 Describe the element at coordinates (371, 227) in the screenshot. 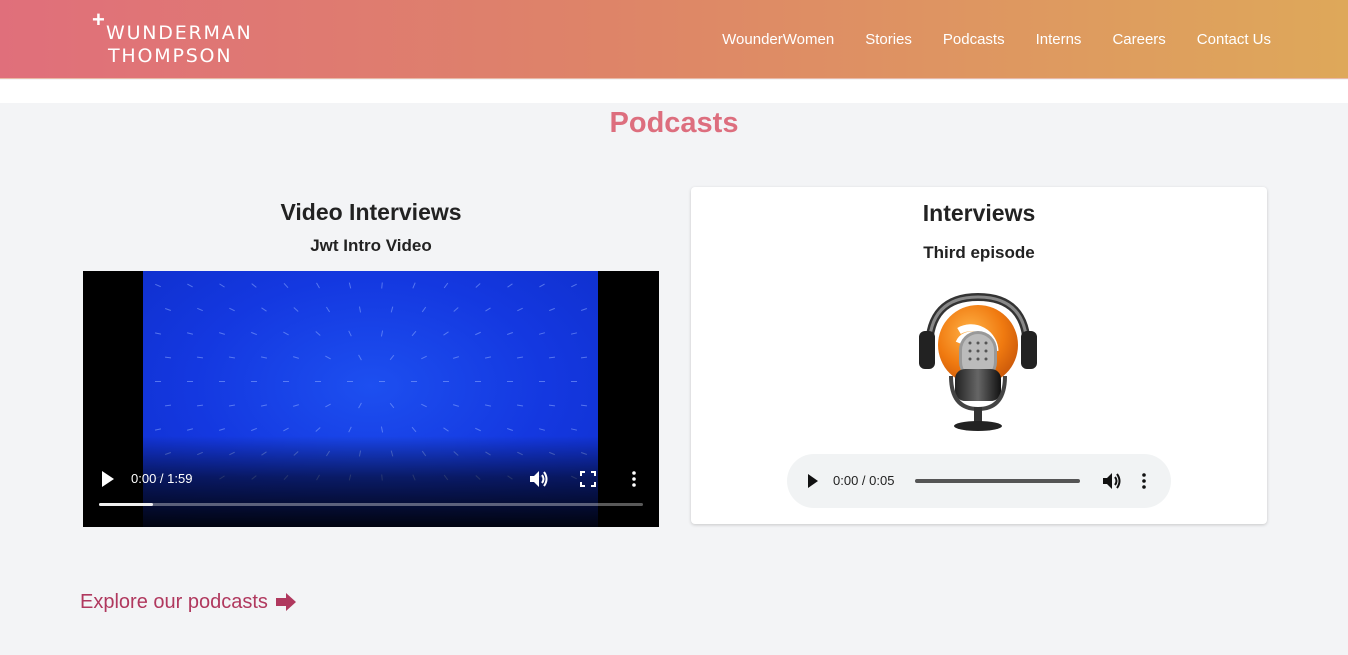

I see `video-interviews-section: Video Interviews Jwt Intro Video` at that location.